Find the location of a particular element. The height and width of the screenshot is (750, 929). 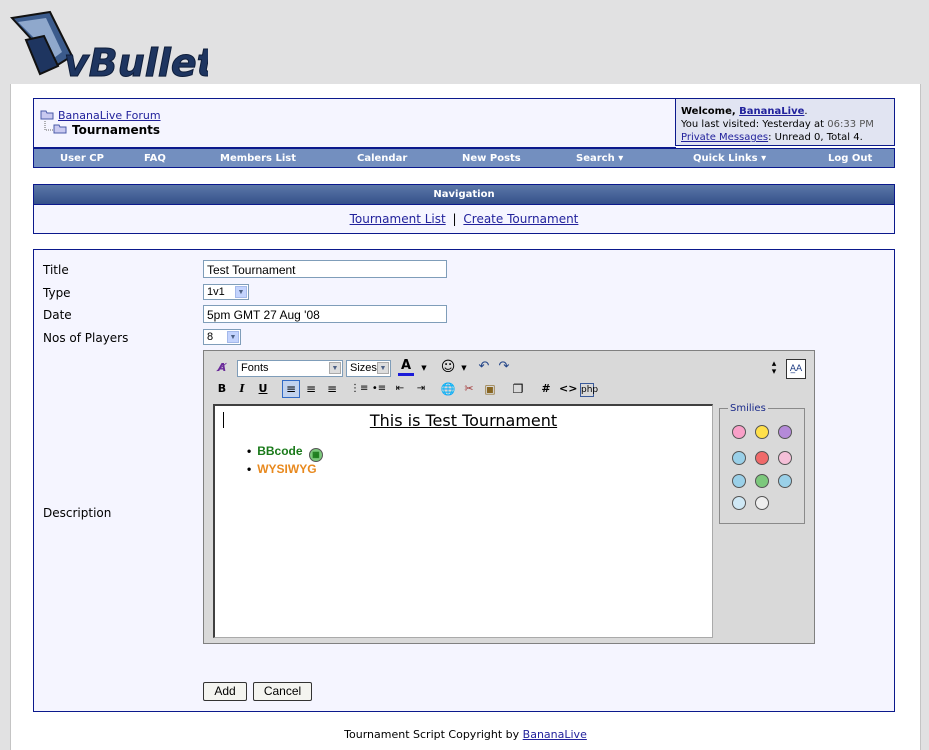

insert-image-icon: ▣ is located at coordinates (490, 389).